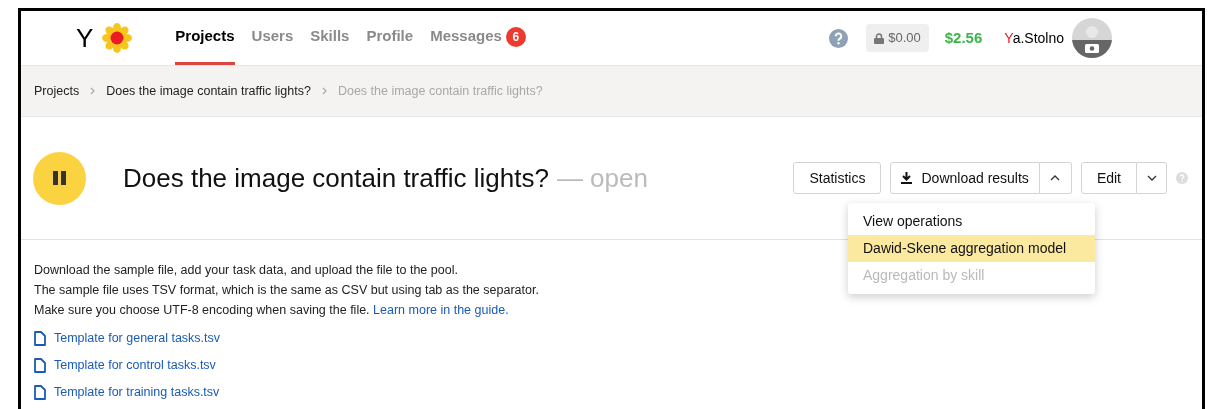  I want to click on pause-button, so click(59, 178).